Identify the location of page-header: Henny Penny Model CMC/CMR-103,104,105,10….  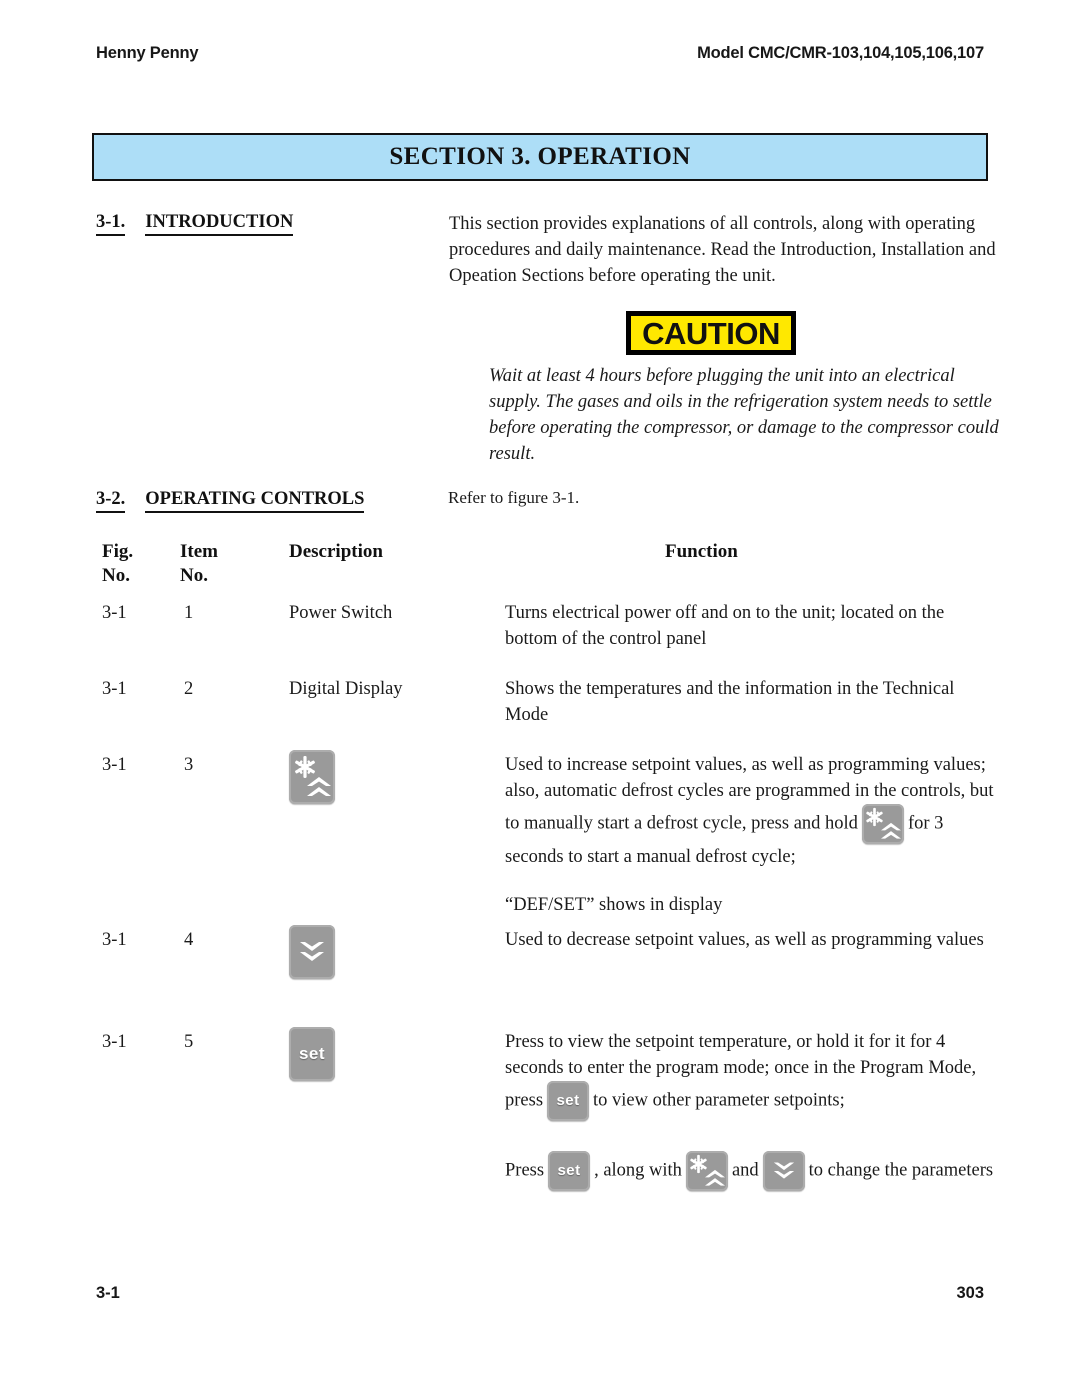
(540, 53).